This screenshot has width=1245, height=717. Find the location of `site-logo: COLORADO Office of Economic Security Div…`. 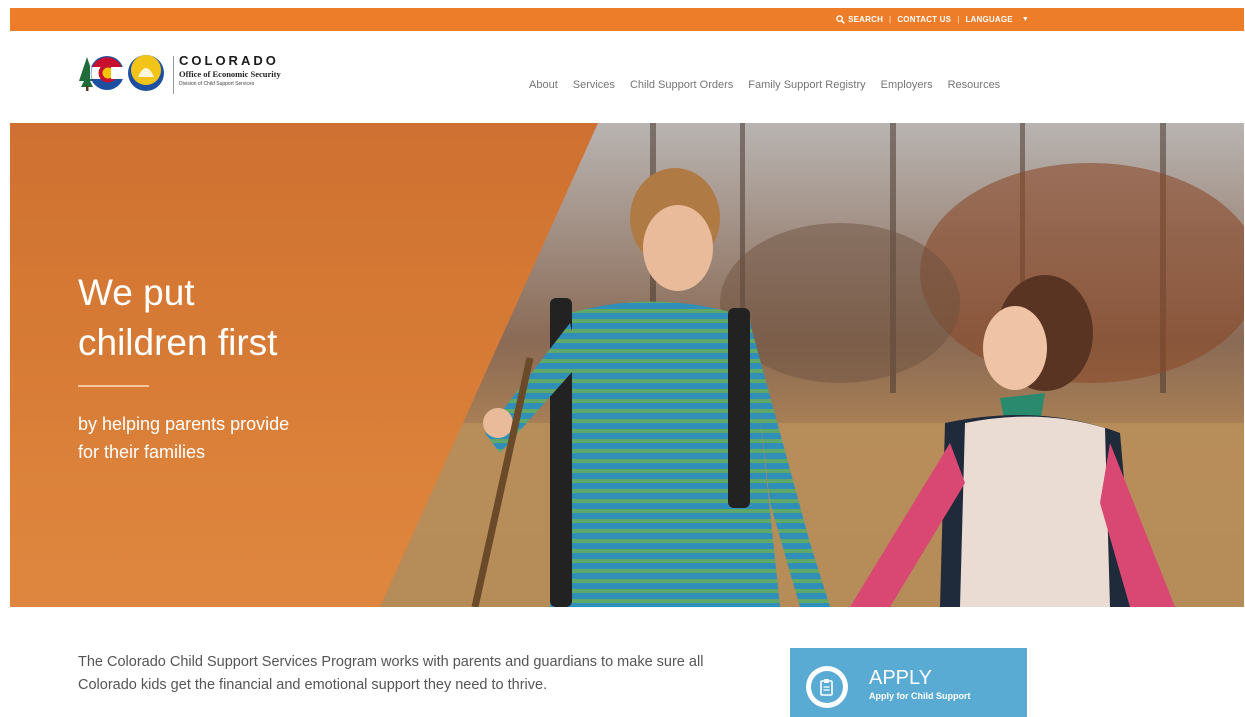

site-logo: COLORADO Office of Economic Security Div… is located at coordinates (203, 78).